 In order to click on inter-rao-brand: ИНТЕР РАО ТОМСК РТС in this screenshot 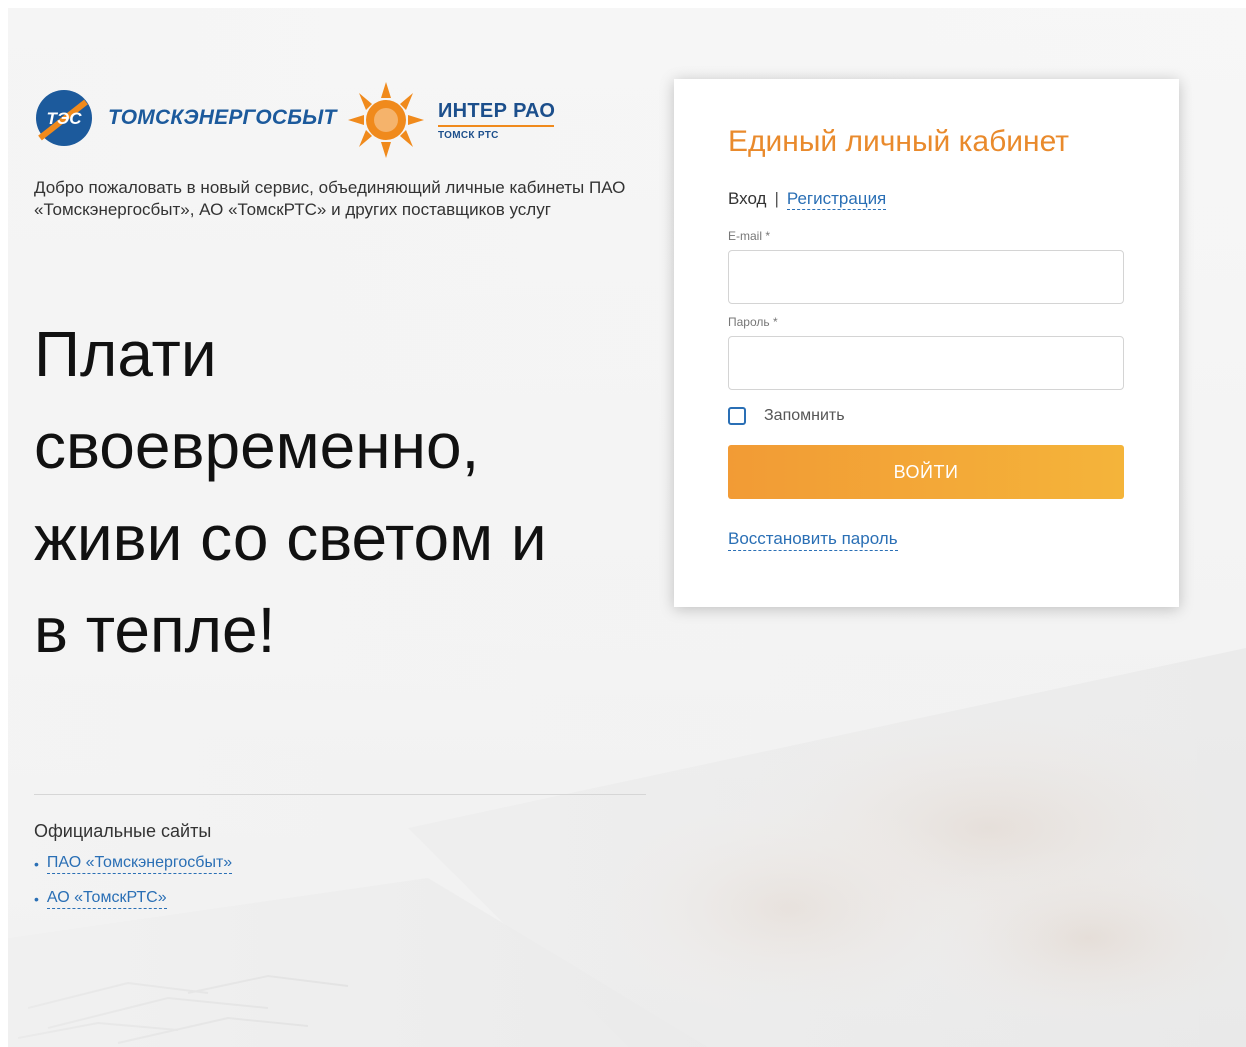, I will do `click(496, 120)`.